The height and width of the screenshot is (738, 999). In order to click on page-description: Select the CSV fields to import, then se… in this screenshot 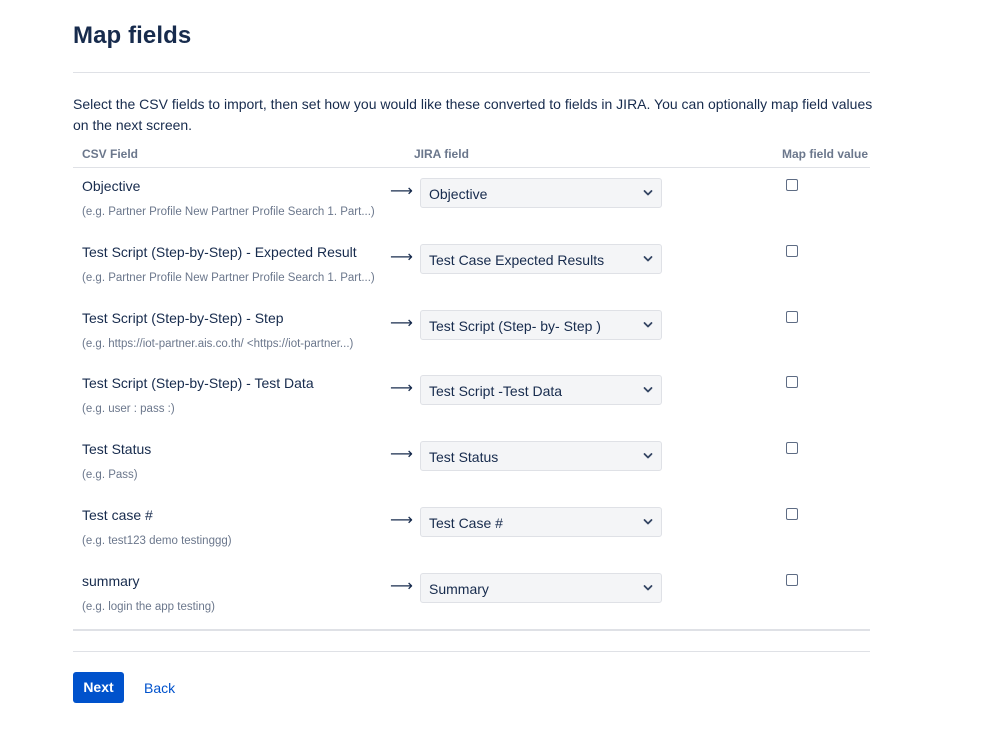, I will do `click(473, 114)`.